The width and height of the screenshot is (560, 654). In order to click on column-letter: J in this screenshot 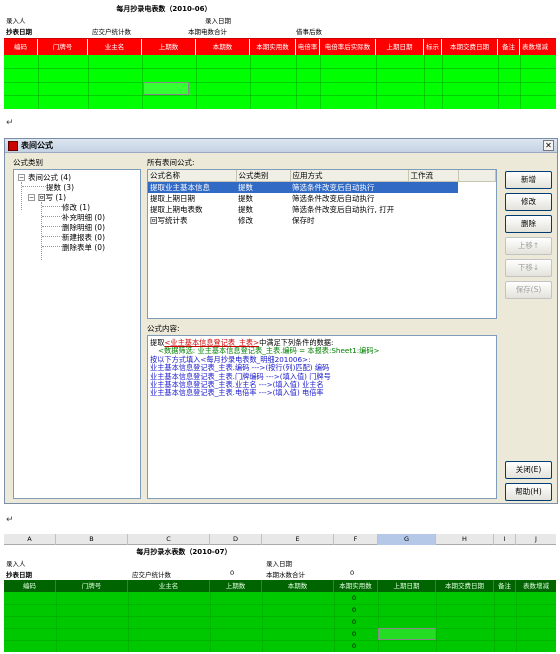, I will do `click(536, 539)`.